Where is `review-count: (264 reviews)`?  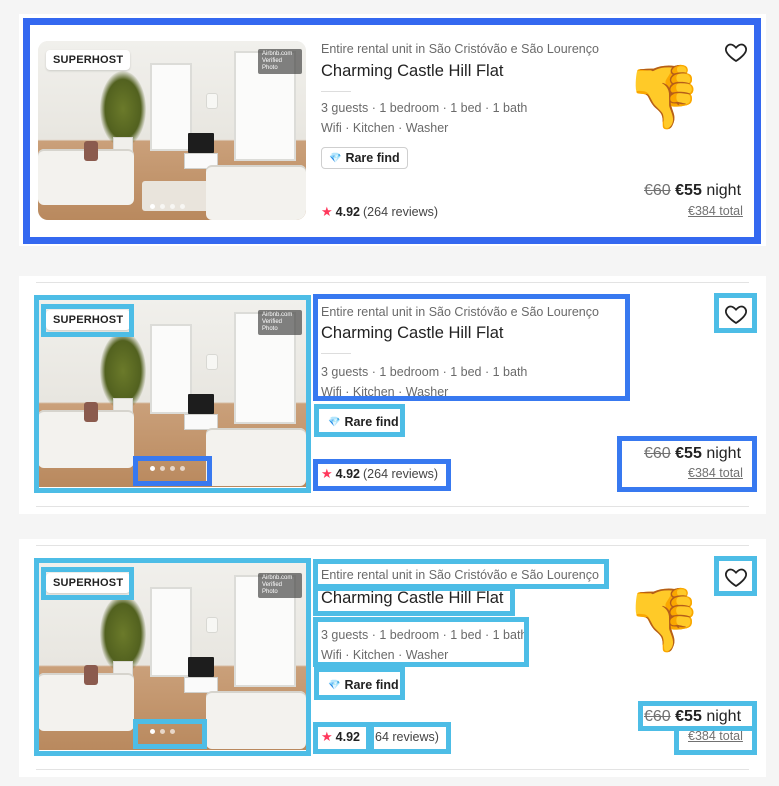 review-count: (264 reviews) is located at coordinates (401, 474).